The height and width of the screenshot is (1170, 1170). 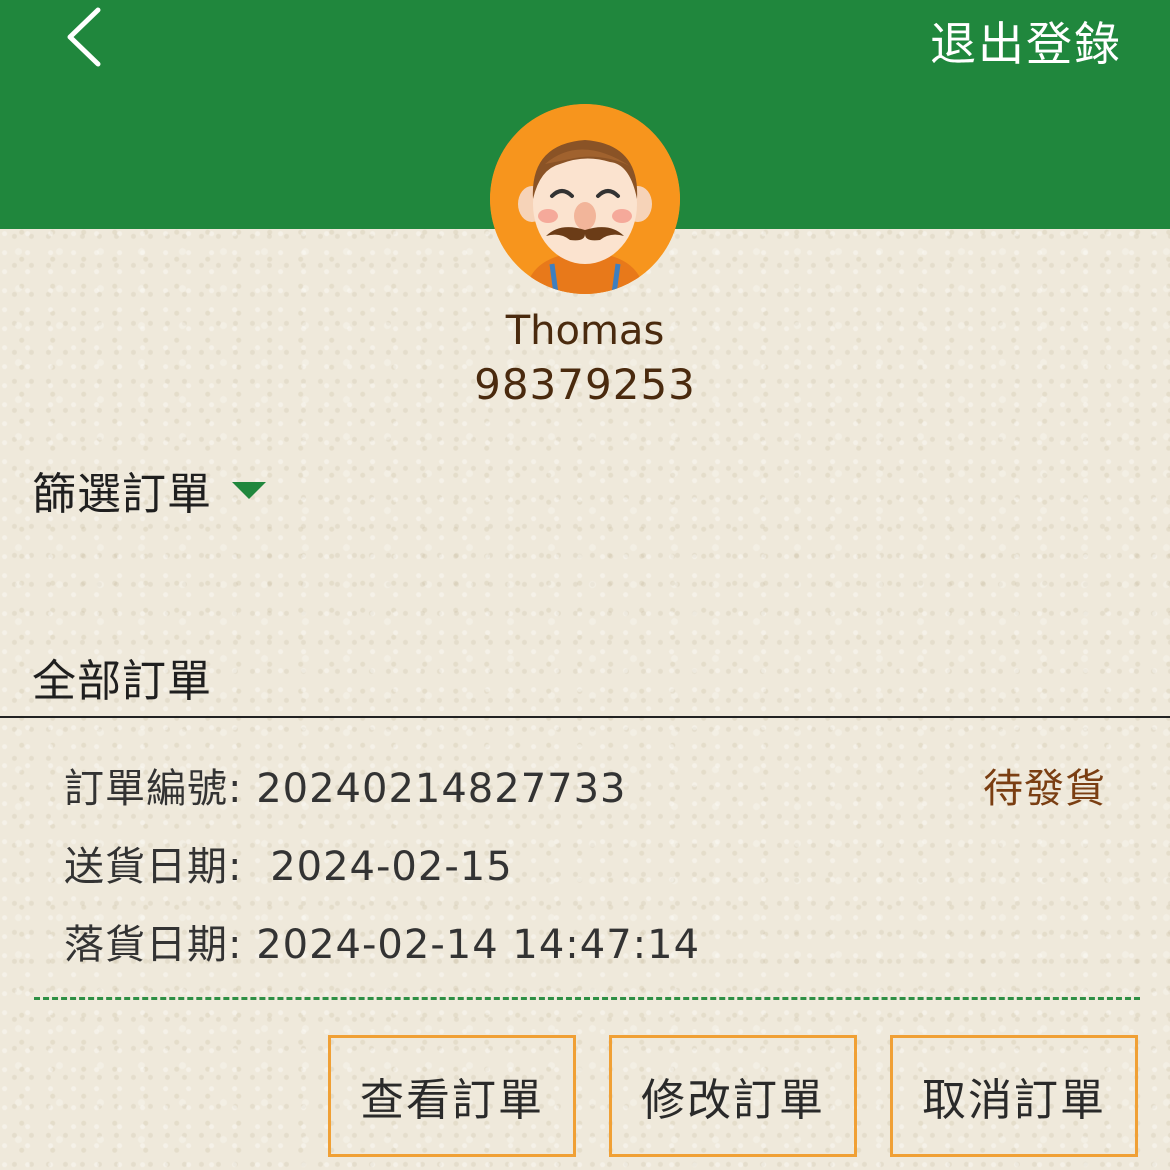 I want to click on delivery-date-row: 送貨日期: 2024-02-15, so click(x=288, y=863).